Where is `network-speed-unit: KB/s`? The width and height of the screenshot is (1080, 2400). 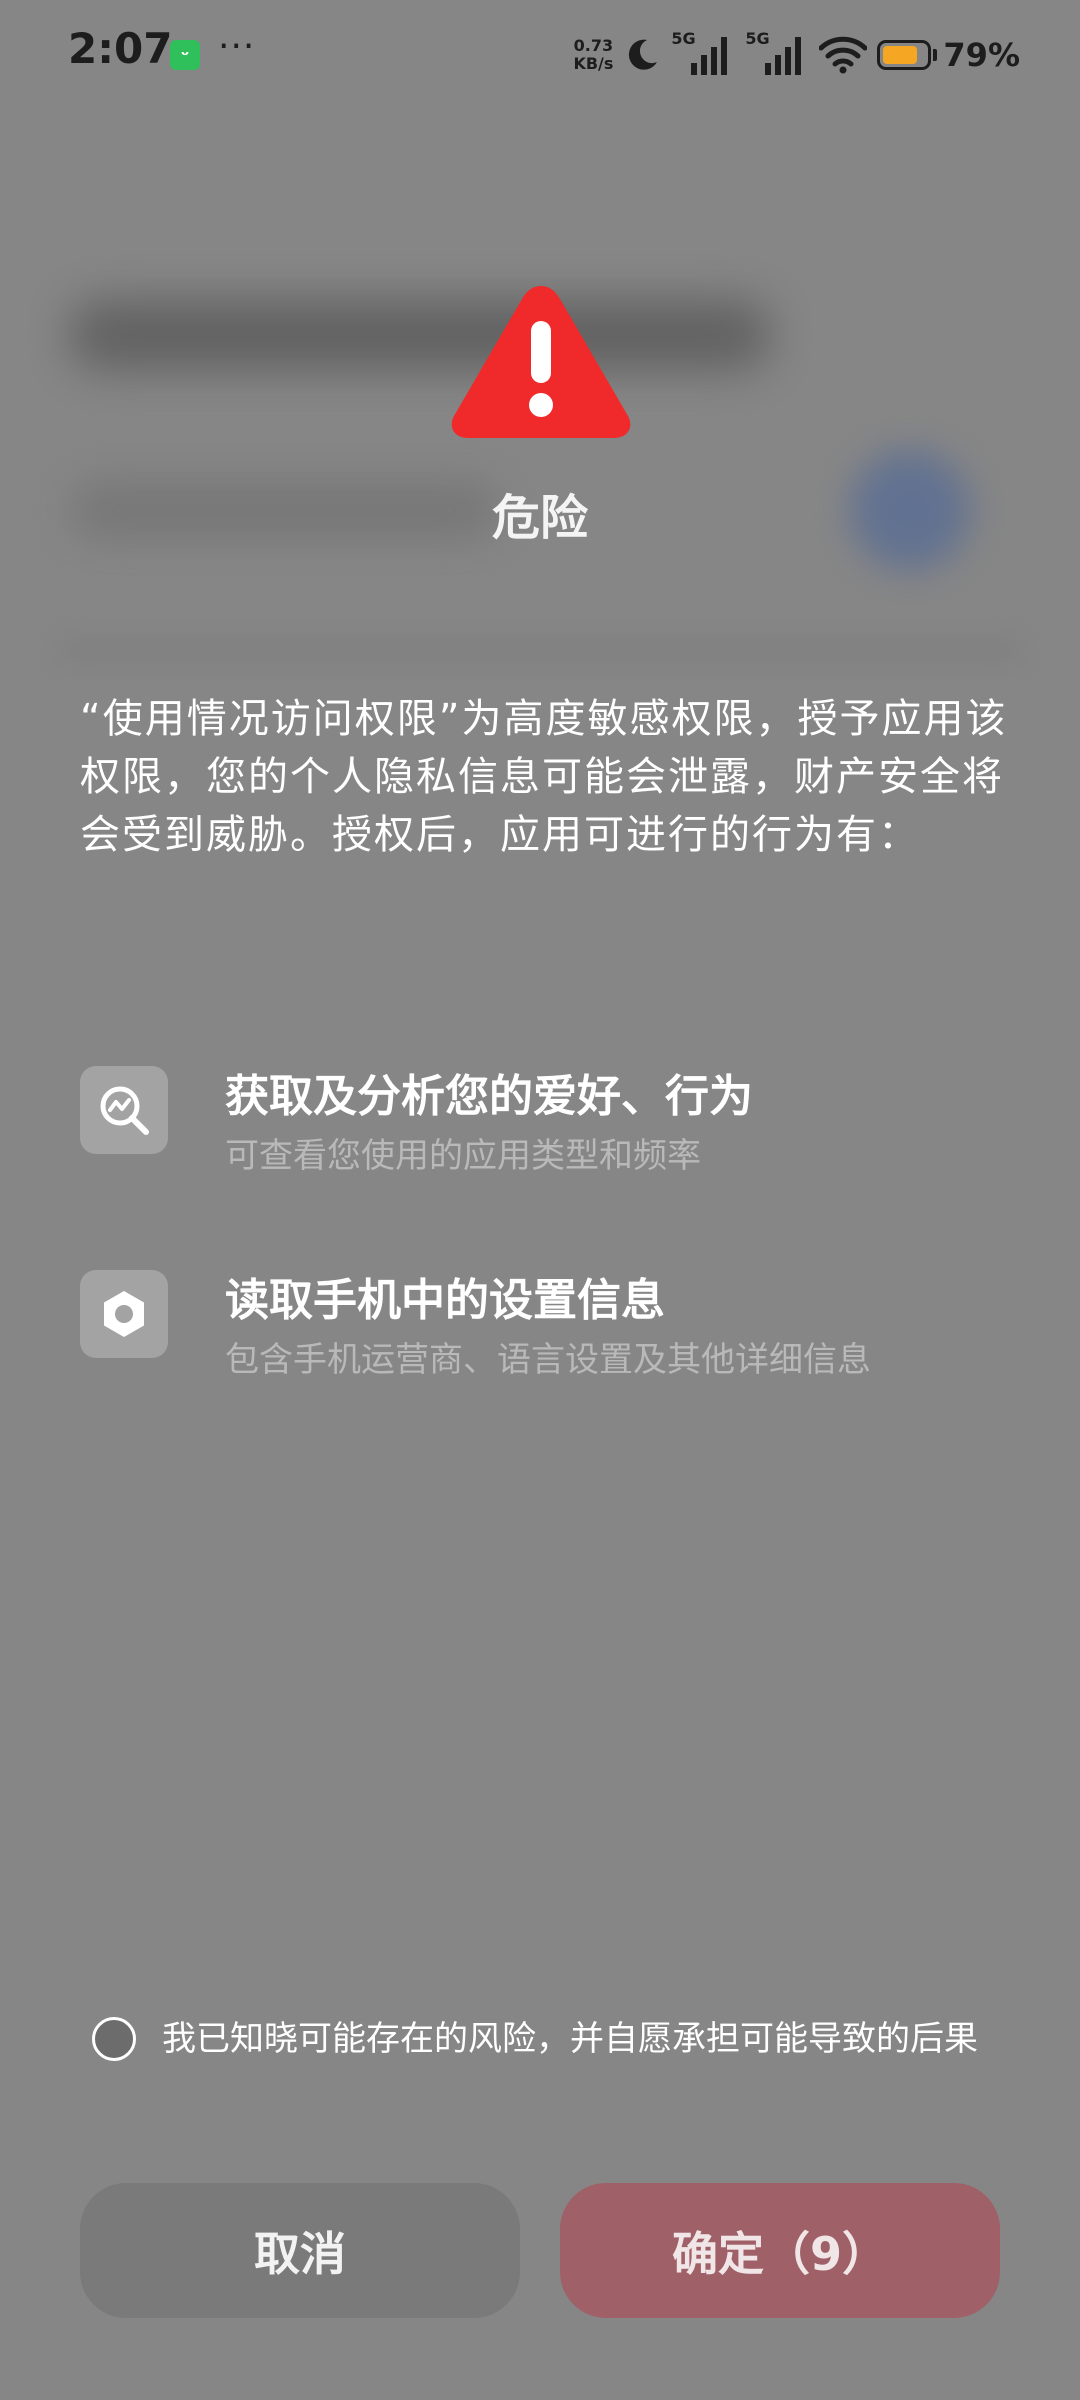
network-speed-unit: KB/s is located at coordinates (593, 63).